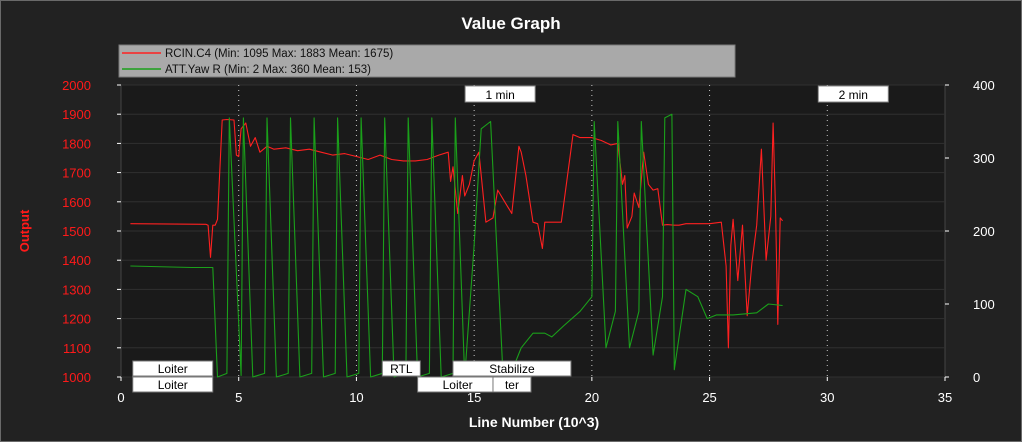 The width and height of the screenshot is (1022, 442). I want to click on x-tick-label: 30, so click(827, 397).